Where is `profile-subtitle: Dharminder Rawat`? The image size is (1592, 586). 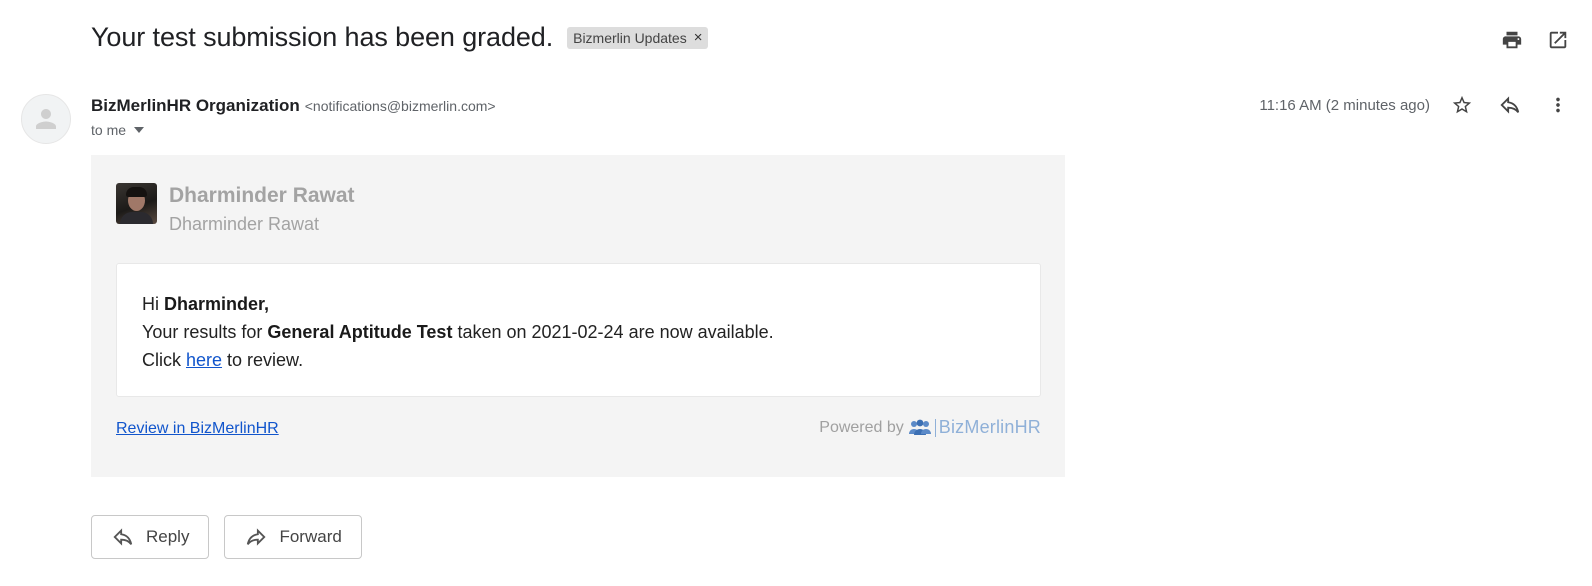
profile-subtitle: Dharminder Rawat is located at coordinates (244, 224).